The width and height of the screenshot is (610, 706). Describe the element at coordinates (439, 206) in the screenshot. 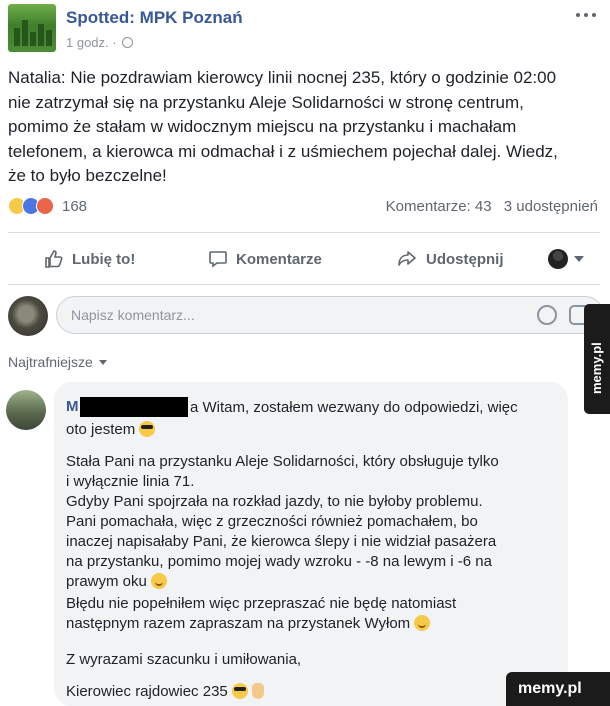

I see `comments-count-link: Komentarze: 43` at that location.